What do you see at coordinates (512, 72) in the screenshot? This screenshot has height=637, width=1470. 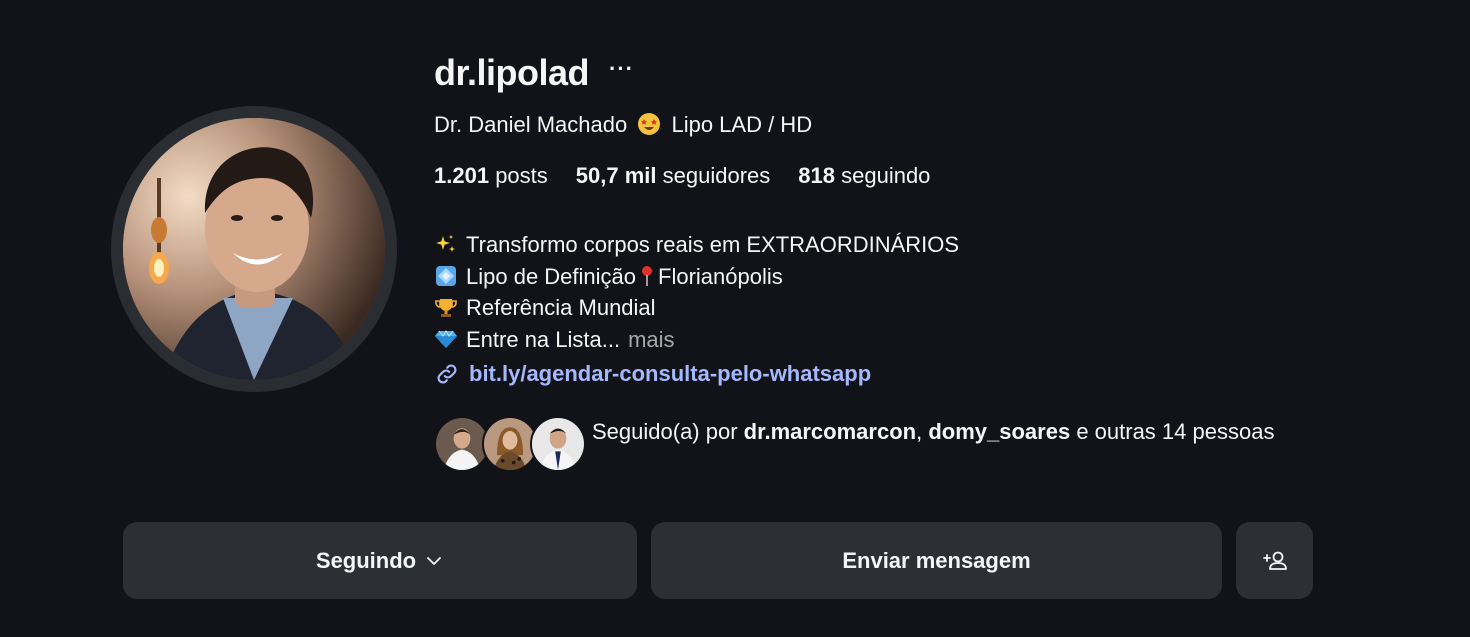 I see `username: dr.lipolad` at bounding box center [512, 72].